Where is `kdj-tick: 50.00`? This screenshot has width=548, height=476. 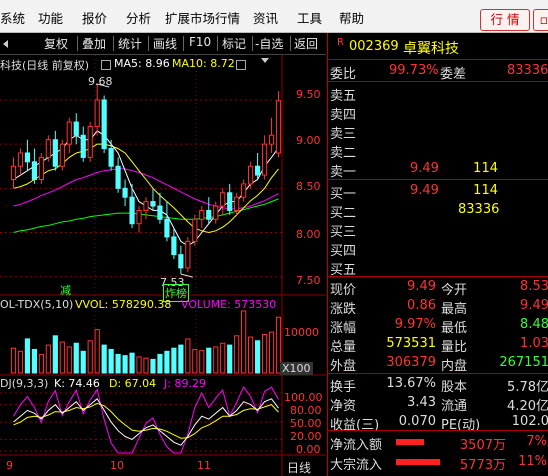
kdj-tick: 50.00 is located at coordinates (306, 423).